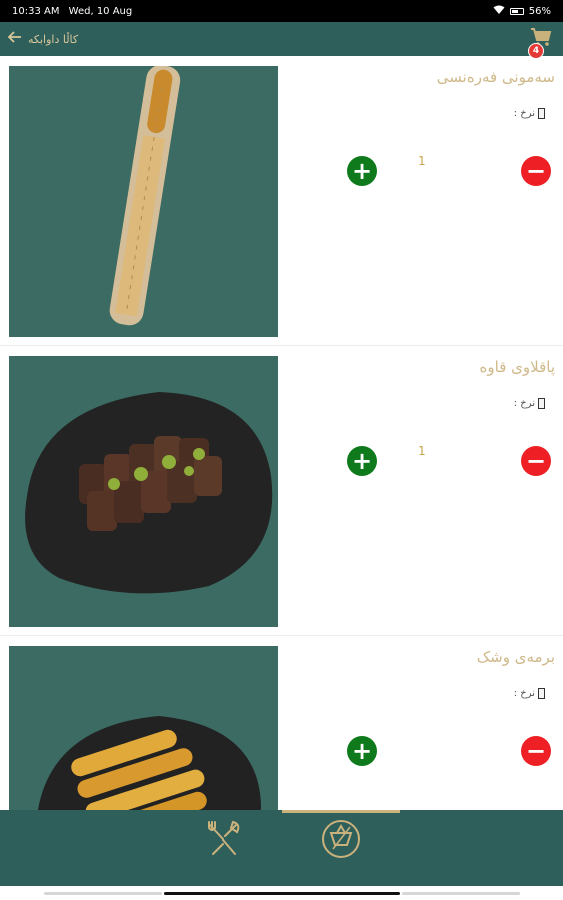 The image size is (563, 900). What do you see at coordinates (143, 728) in the screenshot?
I see `product-image-fried-rolls` at bounding box center [143, 728].